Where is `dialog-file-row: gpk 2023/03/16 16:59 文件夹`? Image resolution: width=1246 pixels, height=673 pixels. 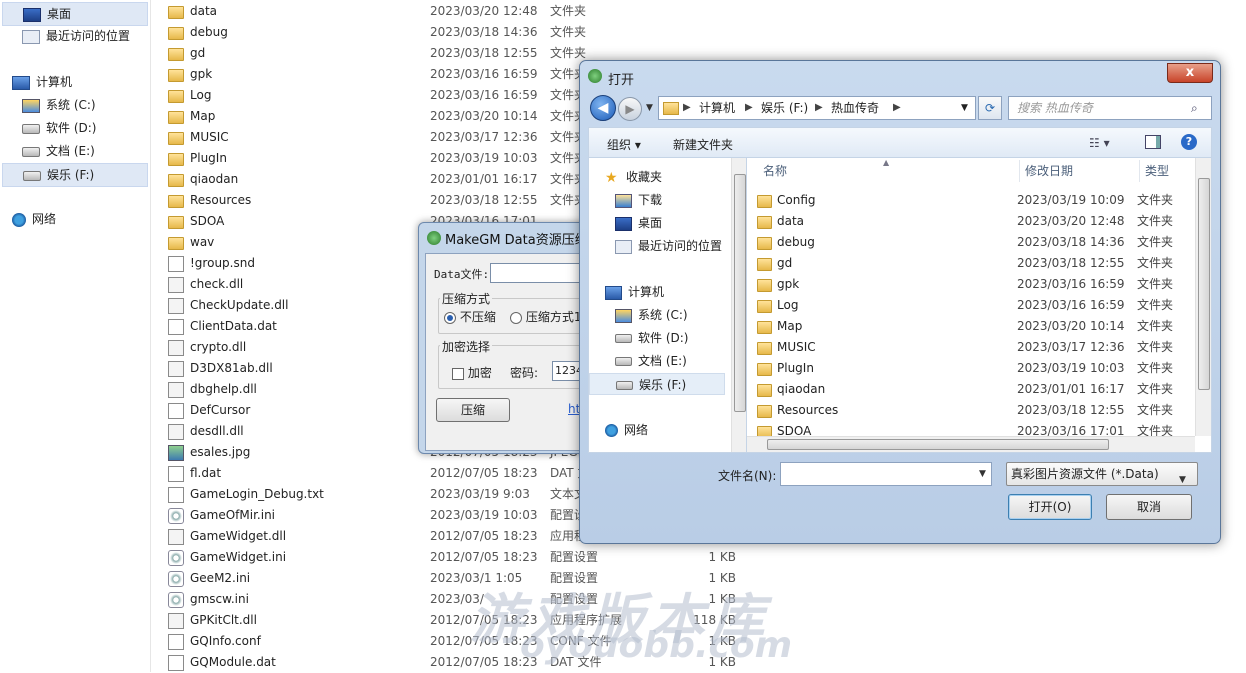
dialog-file-row: gpk 2023/03/16 16:59 文件夹 is located at coordinates (966, 284).